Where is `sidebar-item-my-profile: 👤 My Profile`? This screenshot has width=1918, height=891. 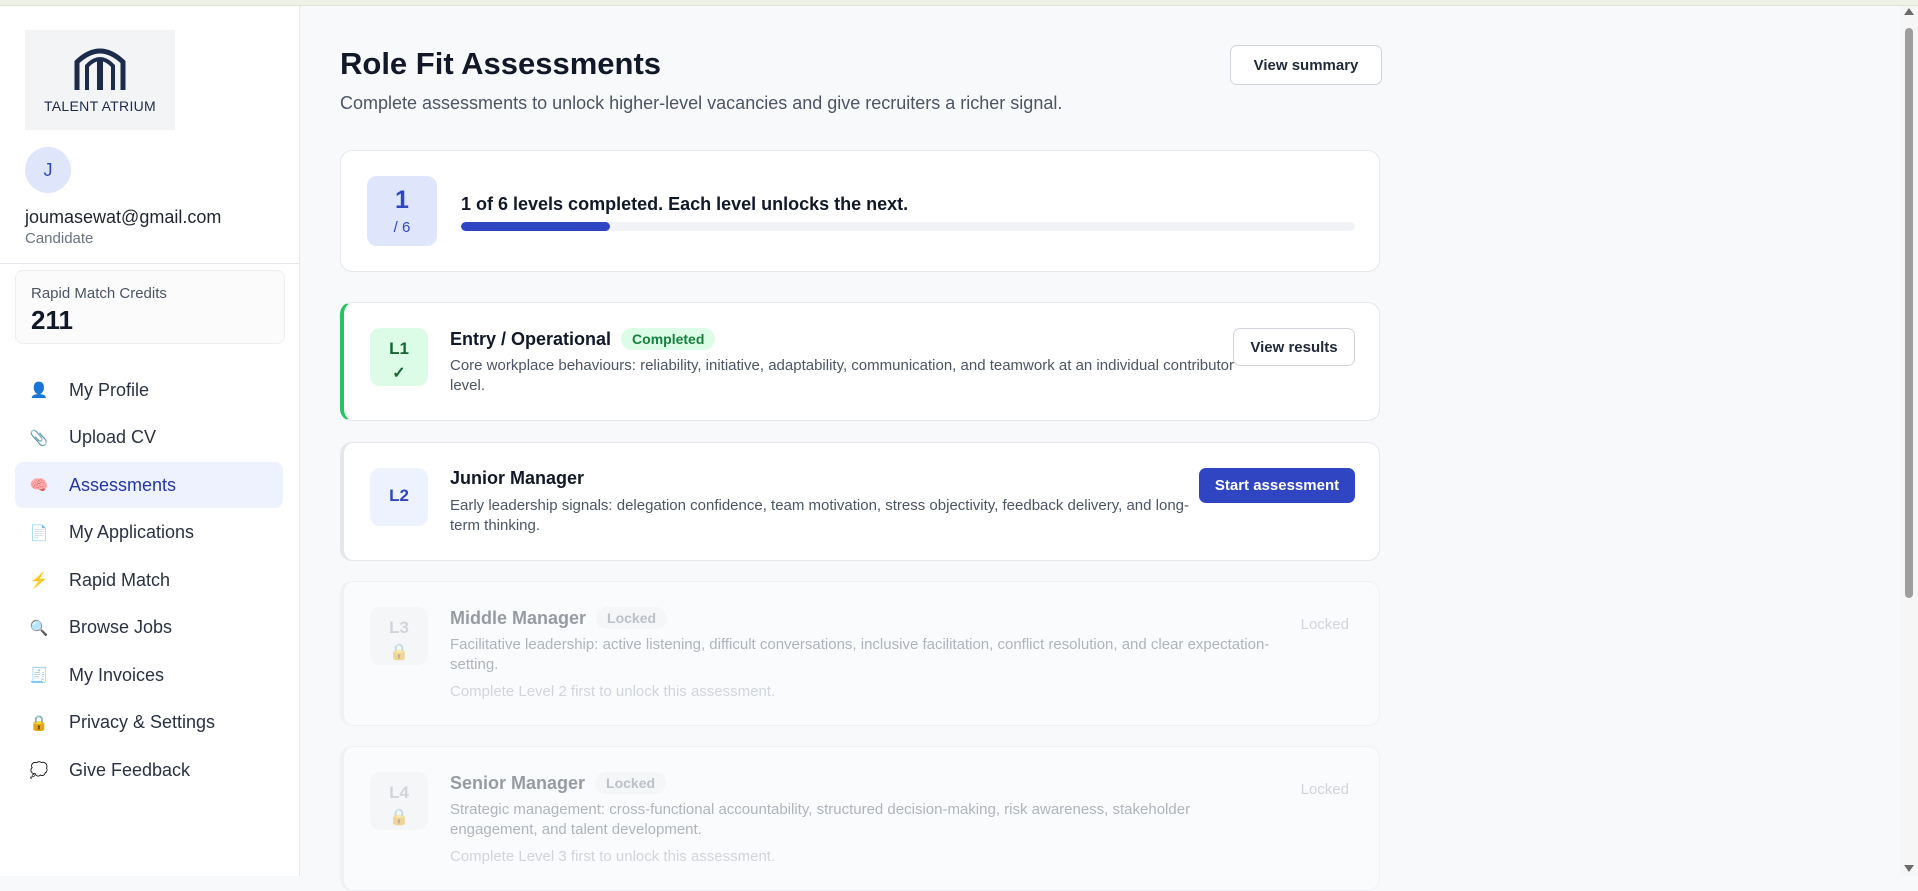
sidebar-item-my-profile: 👤 My Profile is located at coordinates (149, 390).